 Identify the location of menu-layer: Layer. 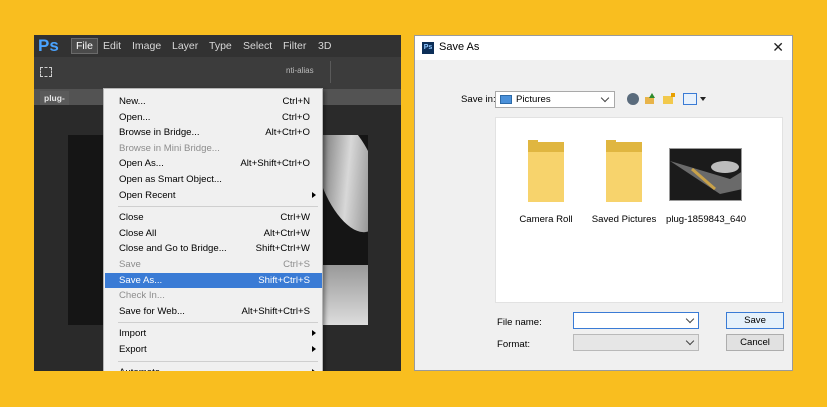
(185, 46).